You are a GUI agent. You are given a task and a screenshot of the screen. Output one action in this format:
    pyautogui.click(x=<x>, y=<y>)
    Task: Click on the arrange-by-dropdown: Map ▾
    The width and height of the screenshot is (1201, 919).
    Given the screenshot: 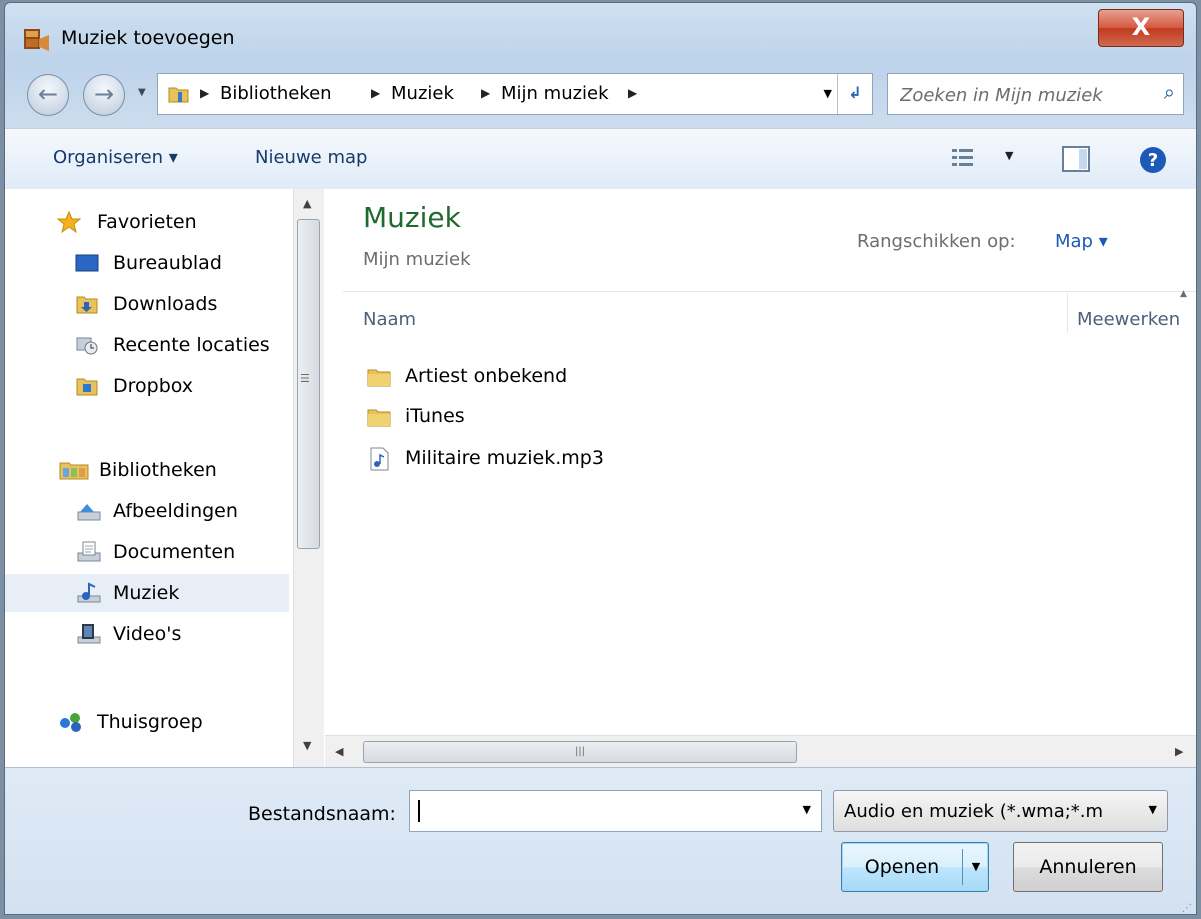 What is the action you would take?
    pyautogui.click(x=1081, y=241)
    